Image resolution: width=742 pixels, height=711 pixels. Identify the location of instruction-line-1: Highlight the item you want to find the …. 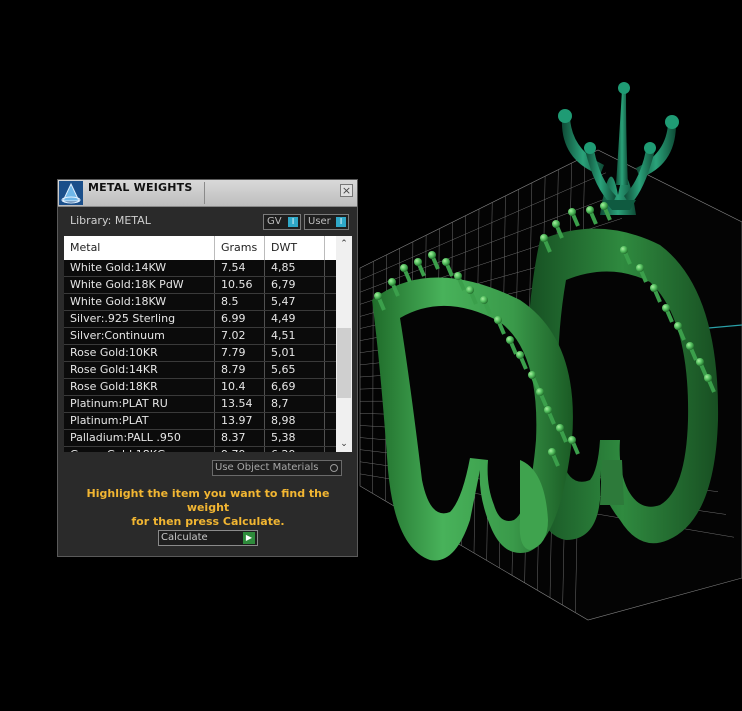
(208, 500).